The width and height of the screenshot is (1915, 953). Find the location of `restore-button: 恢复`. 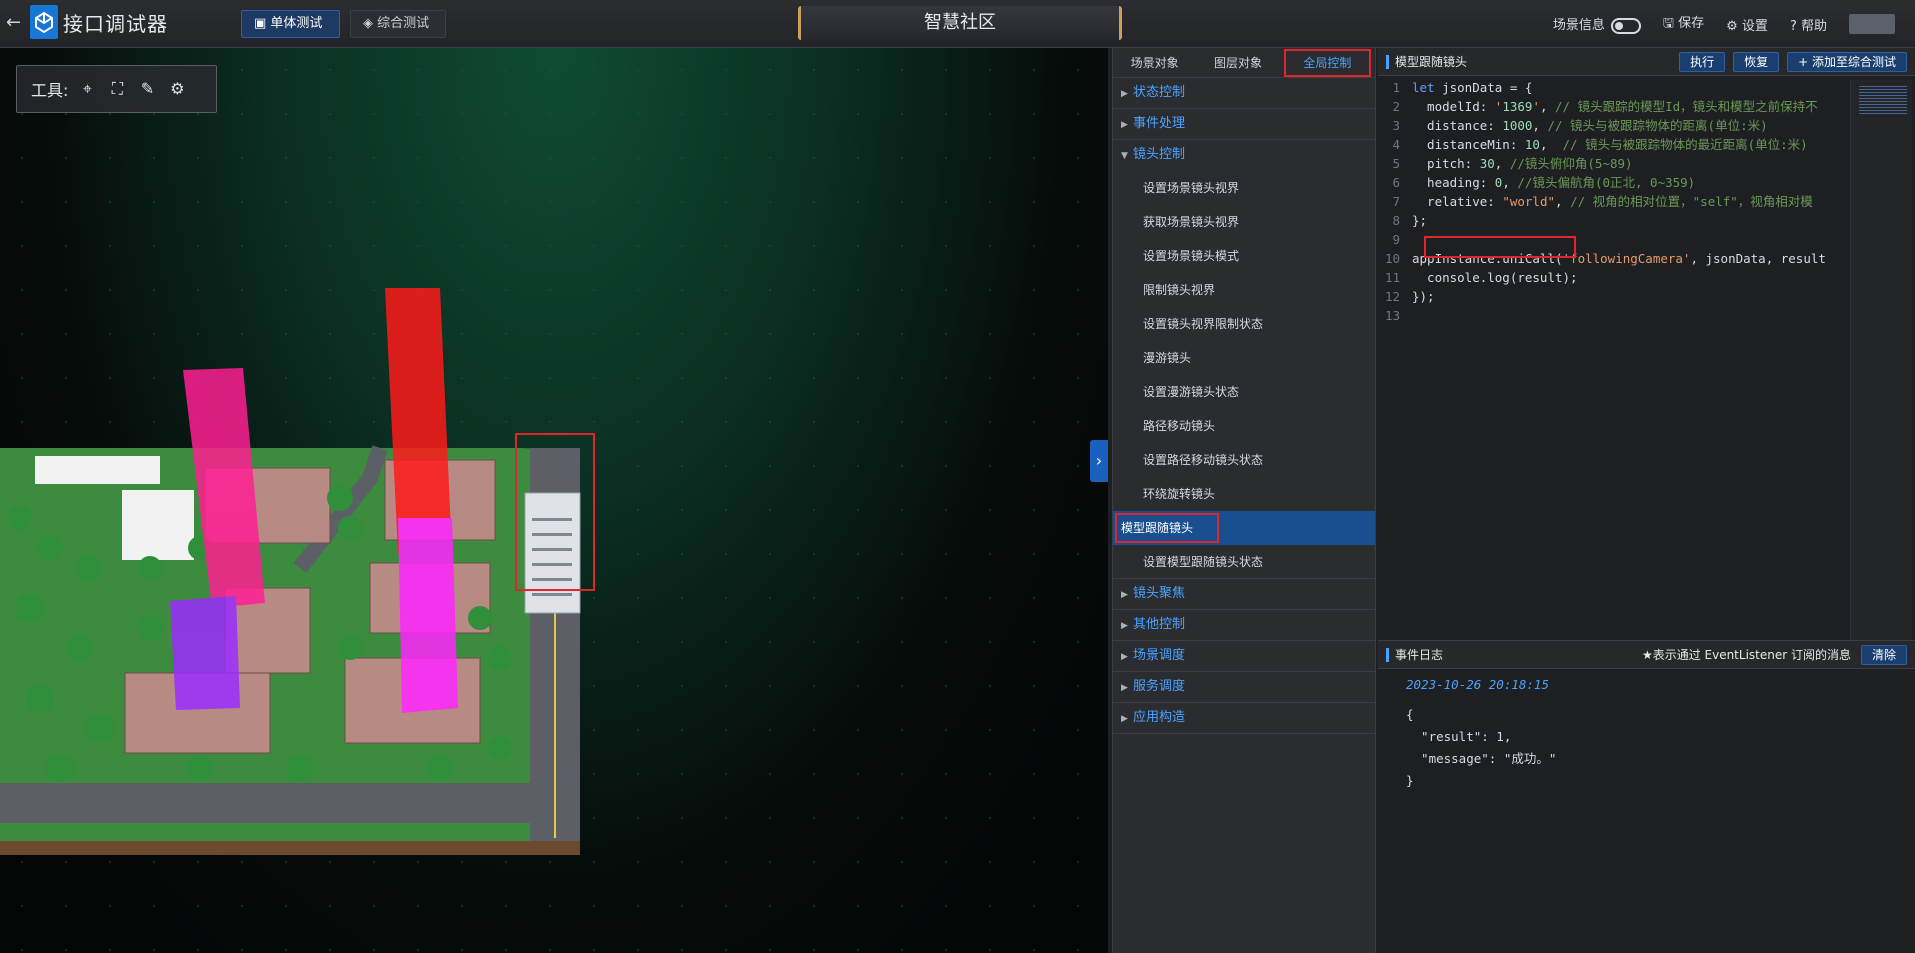

restore-button: 恢复 is located at coordinates (1756, 61).